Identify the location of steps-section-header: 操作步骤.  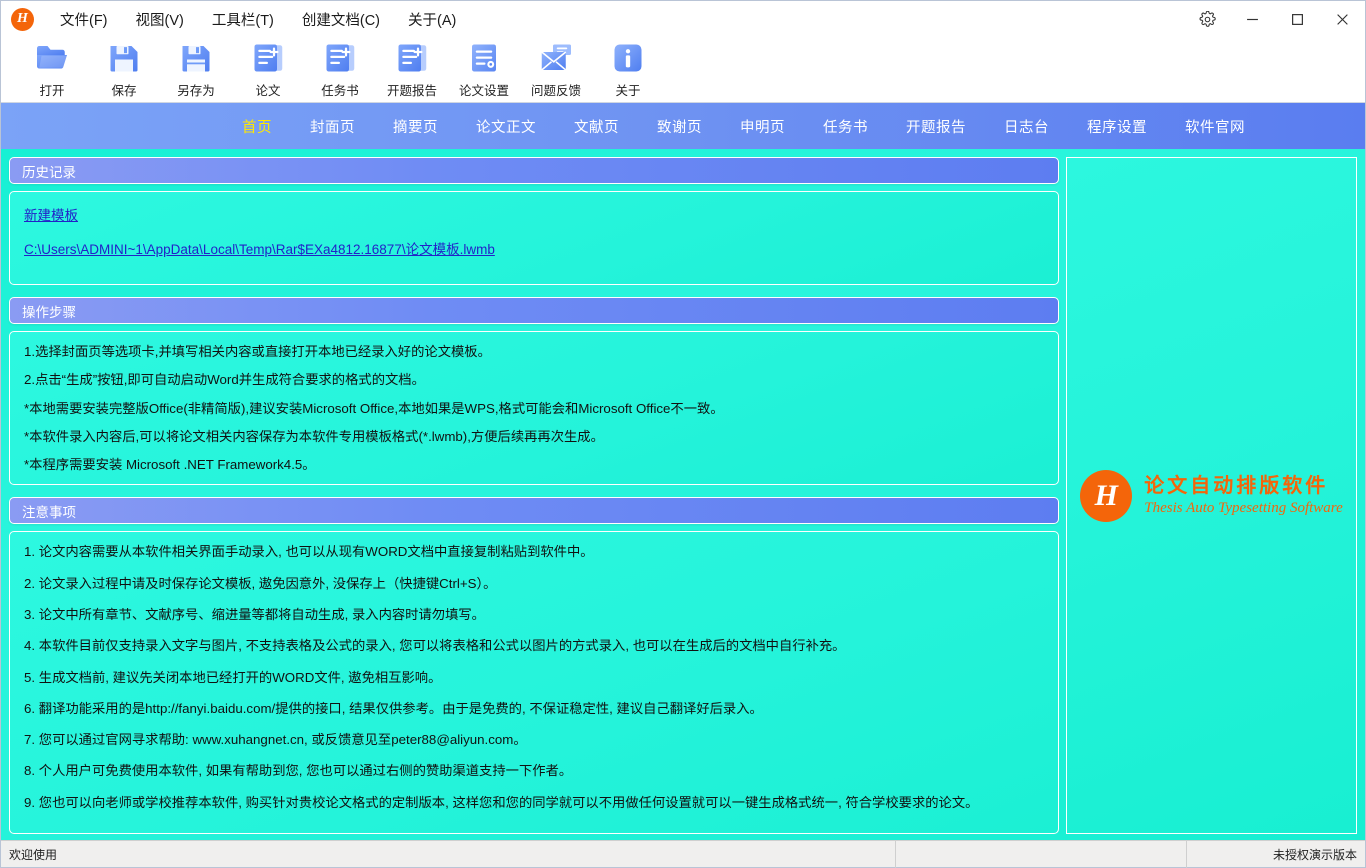
(534, 310).